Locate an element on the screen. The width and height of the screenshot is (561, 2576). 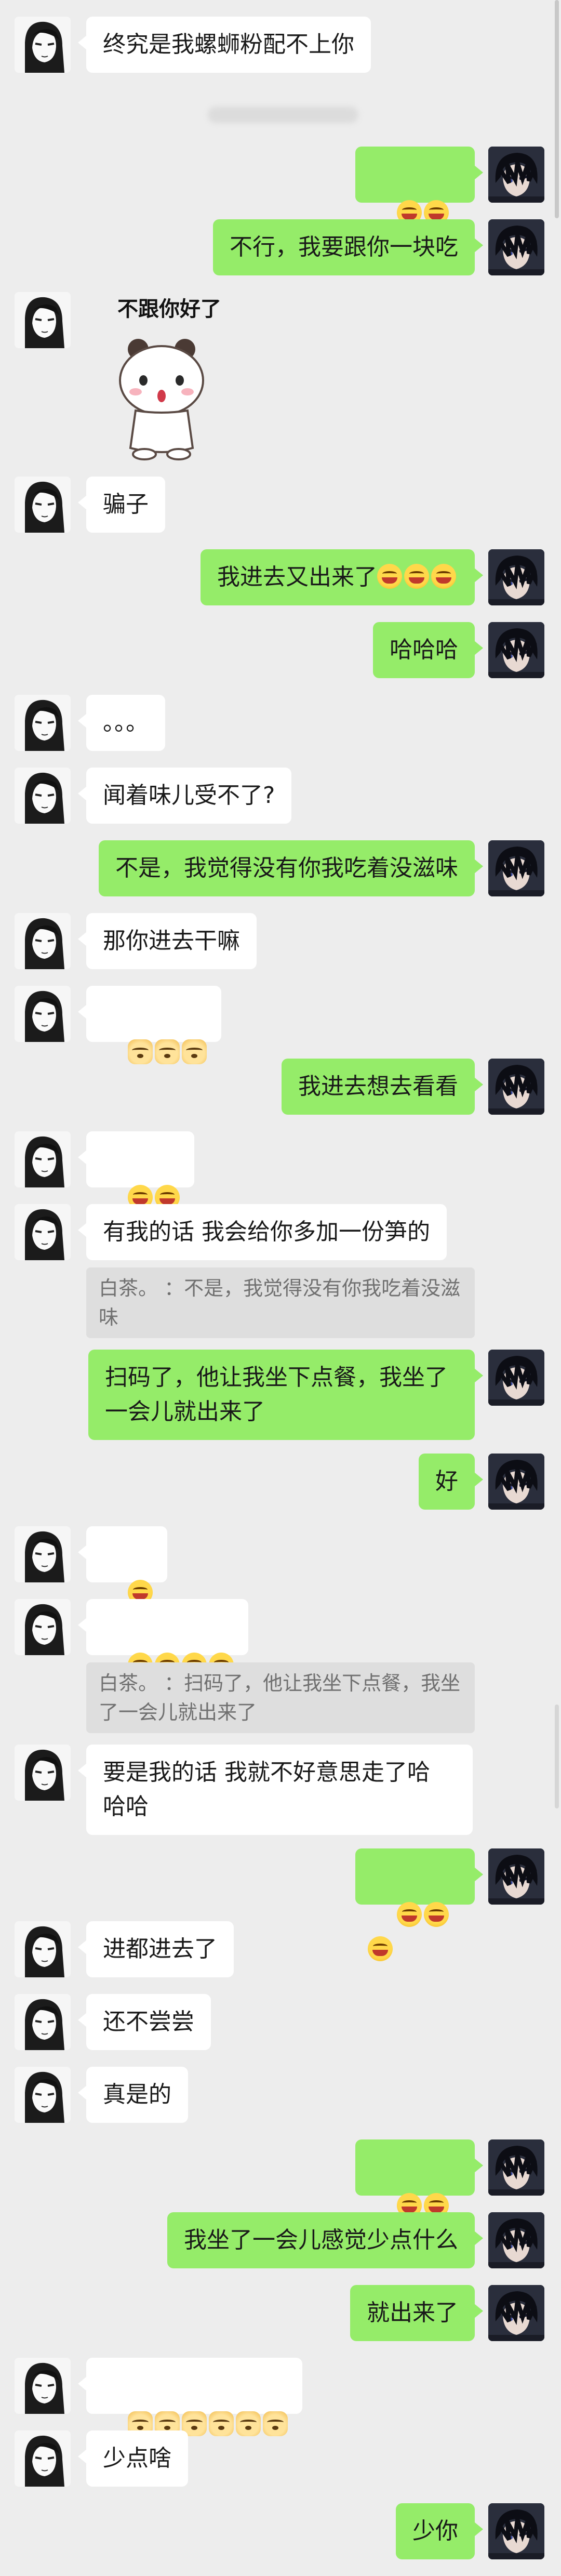
message-bubble: 好 is located at coordinates (451, 1482).